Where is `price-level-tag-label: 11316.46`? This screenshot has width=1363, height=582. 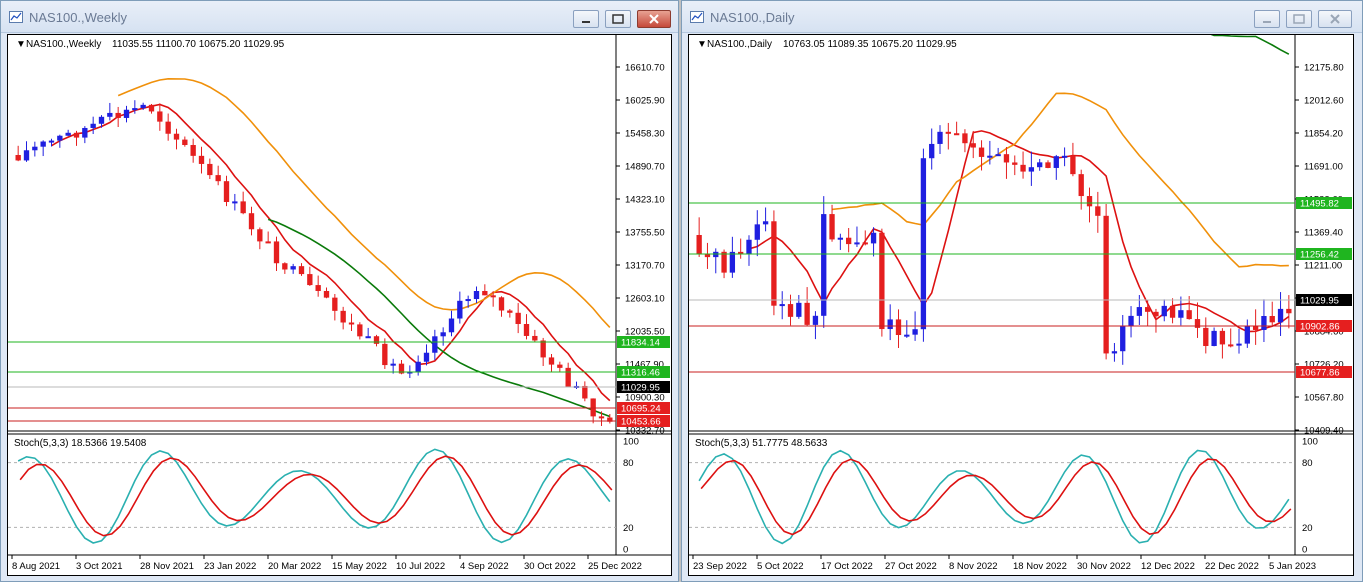
price-level-tag-label: 11316.46 is located at coordinates (640, 373).